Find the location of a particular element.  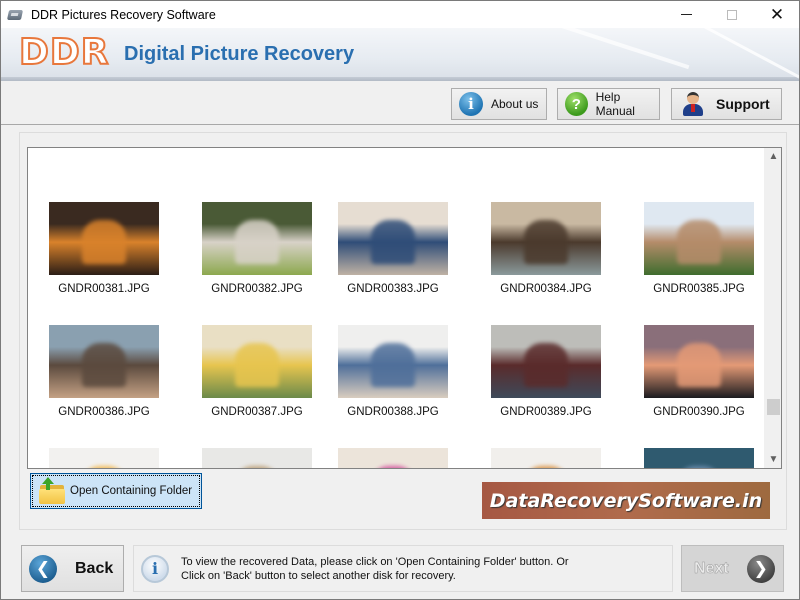

minimize-button is located at coordinates (686, 14).